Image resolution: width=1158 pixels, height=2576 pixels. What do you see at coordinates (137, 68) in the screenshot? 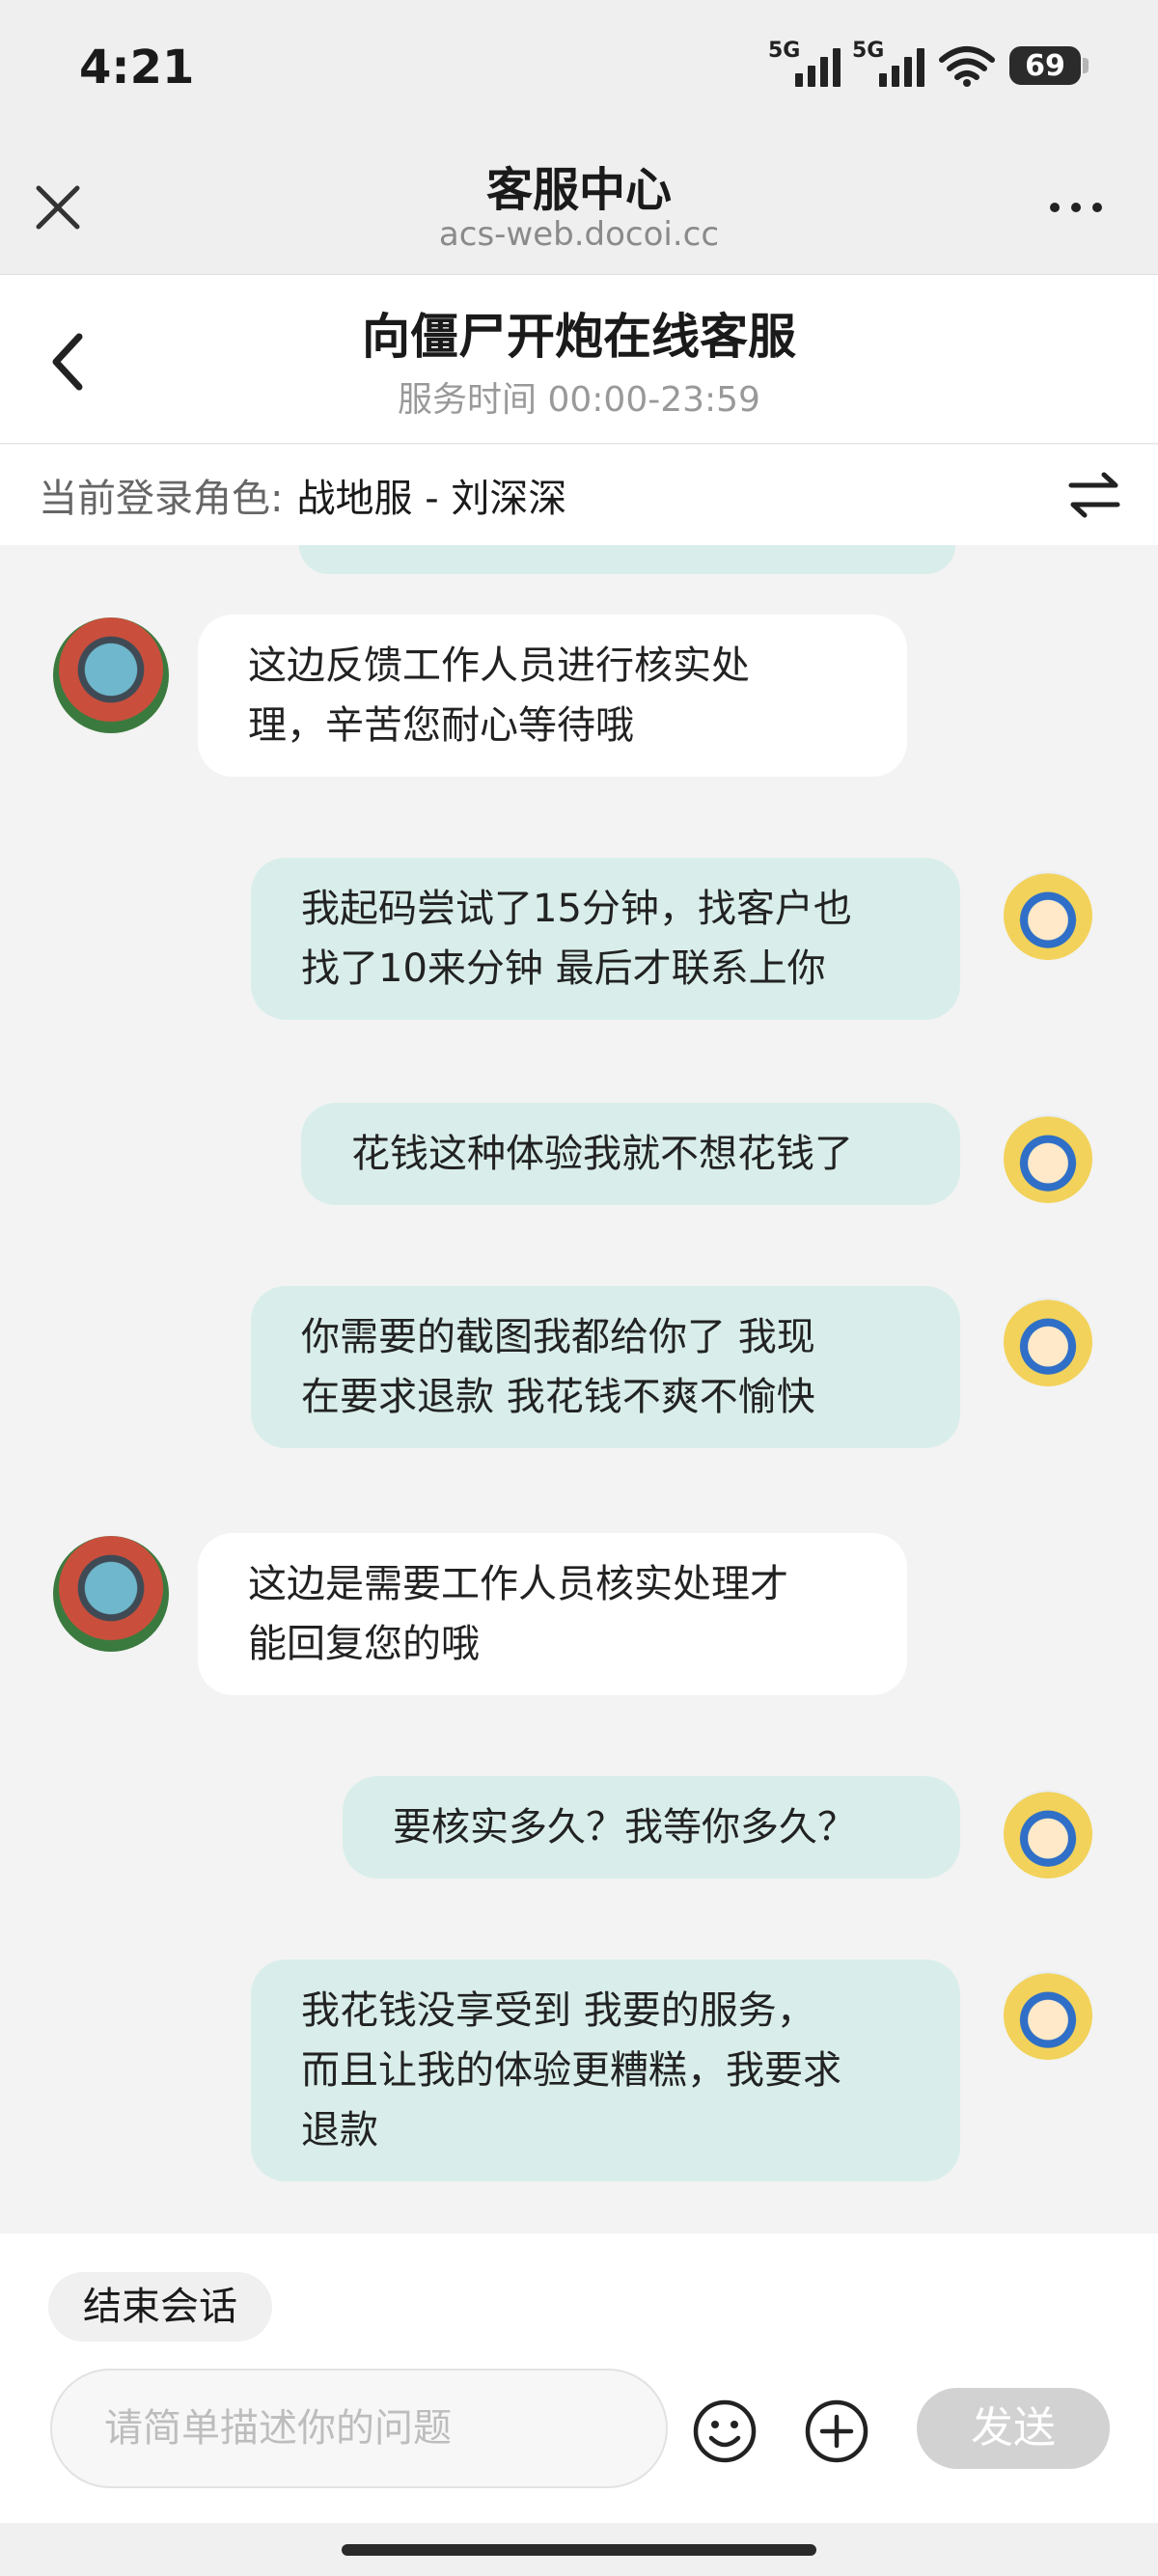
I see `status-time: 4:21` at bounding box center [137, 68].